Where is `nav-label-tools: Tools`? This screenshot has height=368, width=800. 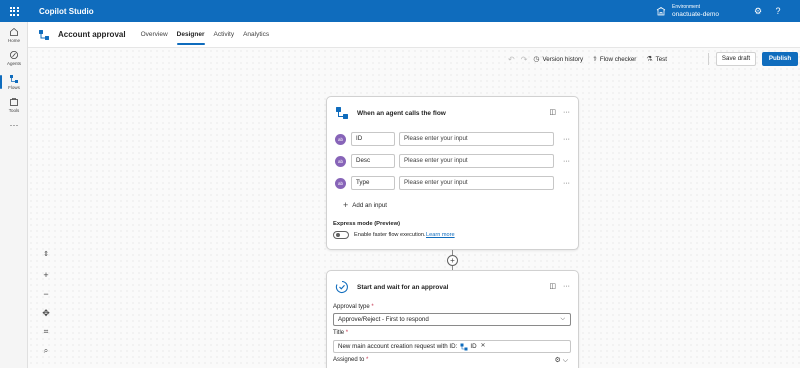 nav-label-tools: Tools is located at coordinates (14, 110).